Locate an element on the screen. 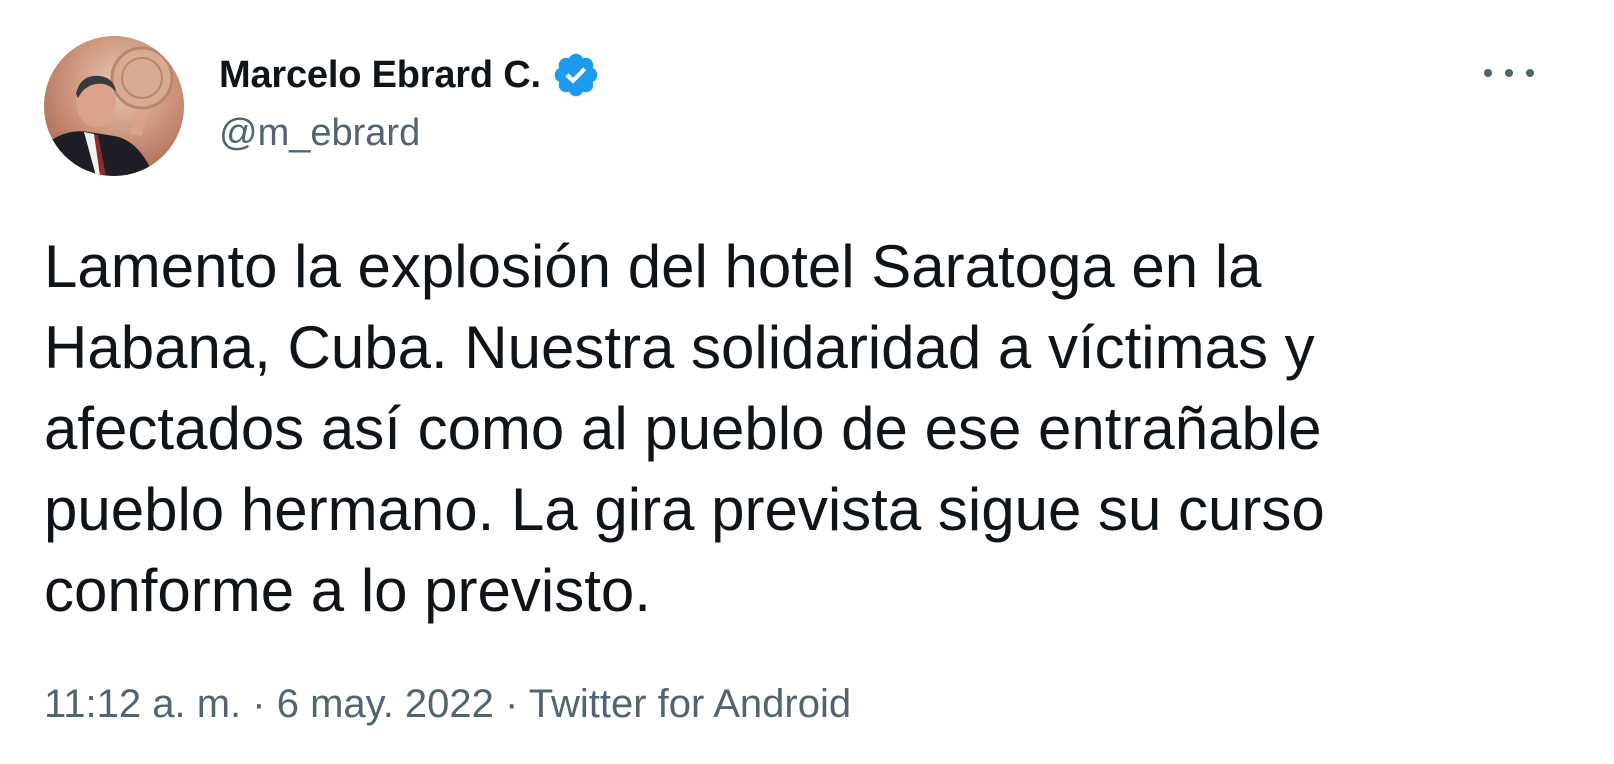  more-options-icon is located at coordinates (1509, 73).